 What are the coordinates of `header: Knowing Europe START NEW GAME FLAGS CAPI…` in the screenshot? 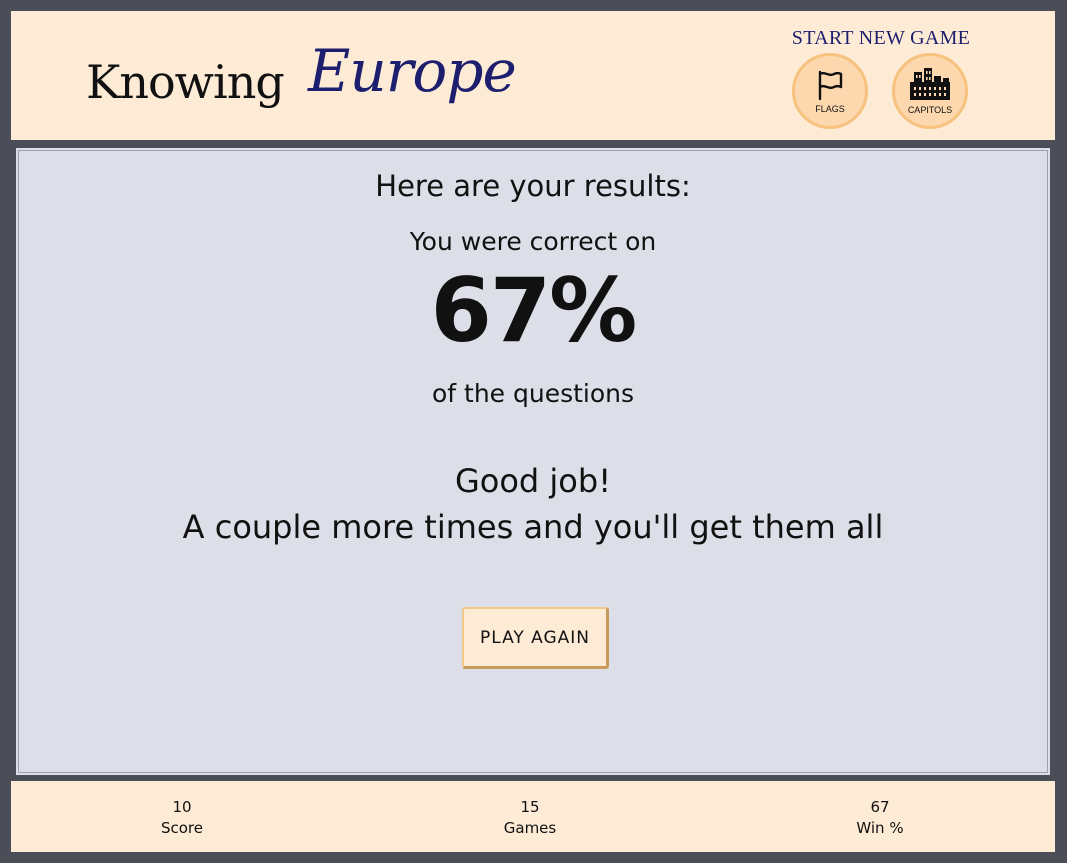 It's located at (533, 75).